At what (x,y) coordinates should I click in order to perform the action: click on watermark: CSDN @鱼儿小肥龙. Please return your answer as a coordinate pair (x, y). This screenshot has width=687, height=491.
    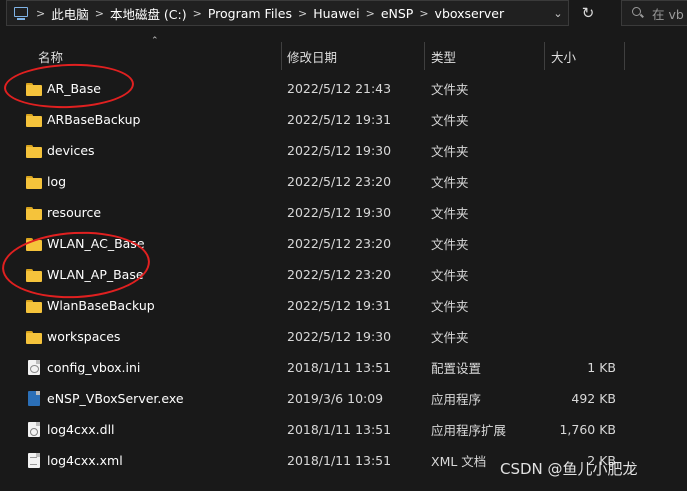
    Looking at the image, I should click on (569, 469).